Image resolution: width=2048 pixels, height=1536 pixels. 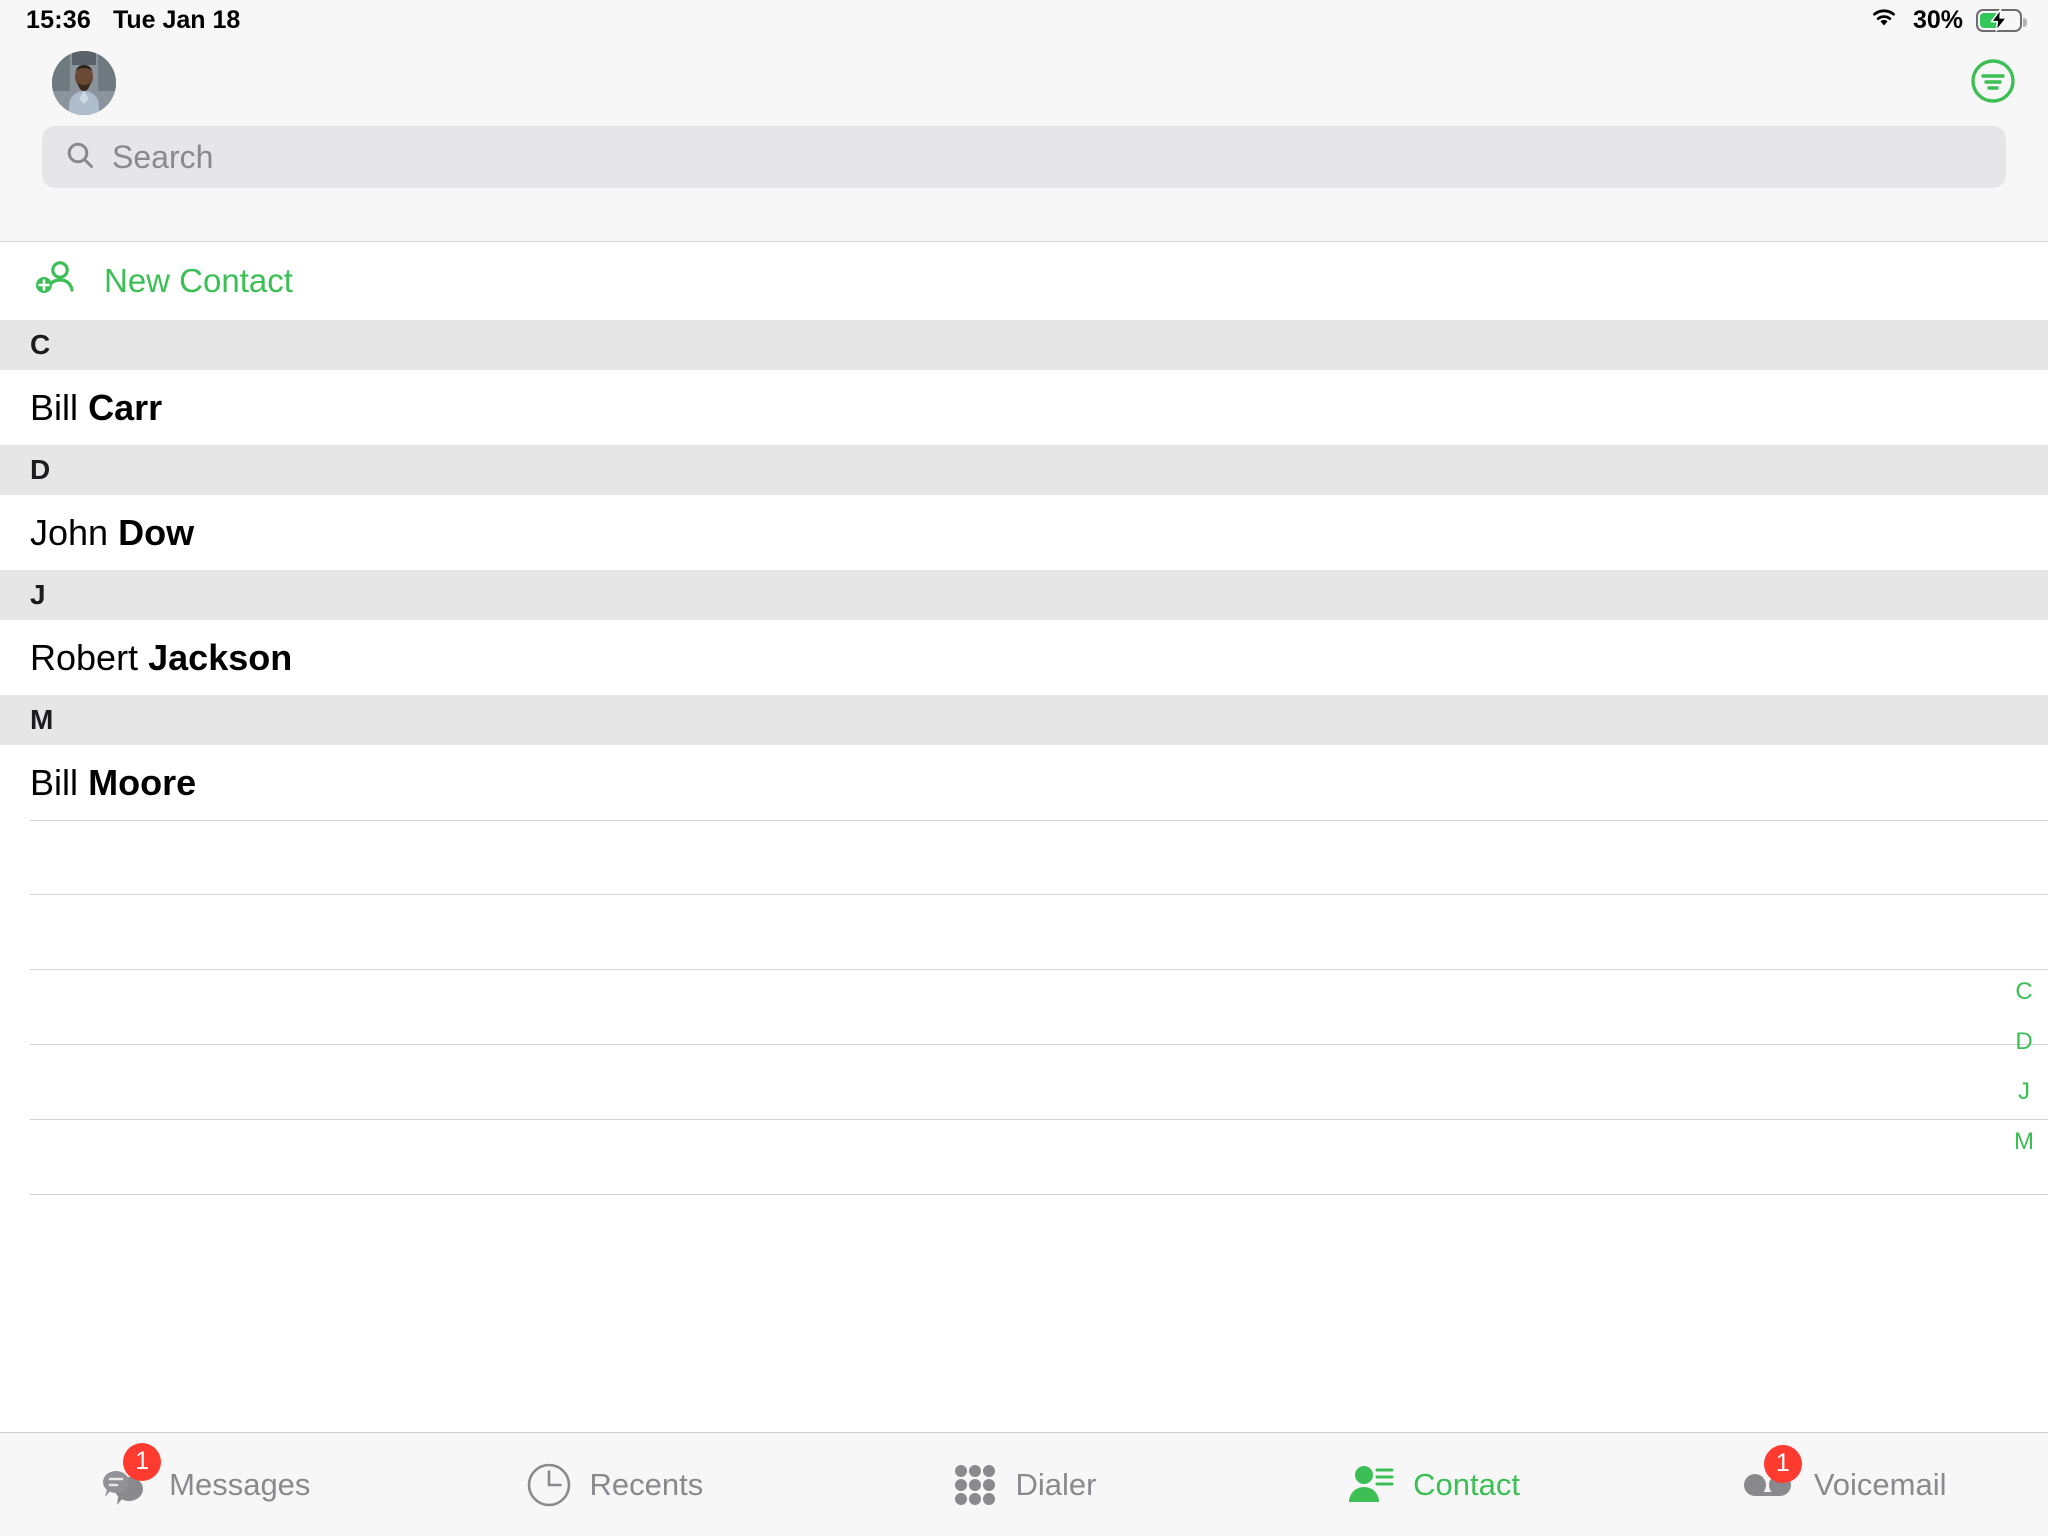 I want to click on table-row: Bill Moore, so click(x=1024, y=782).